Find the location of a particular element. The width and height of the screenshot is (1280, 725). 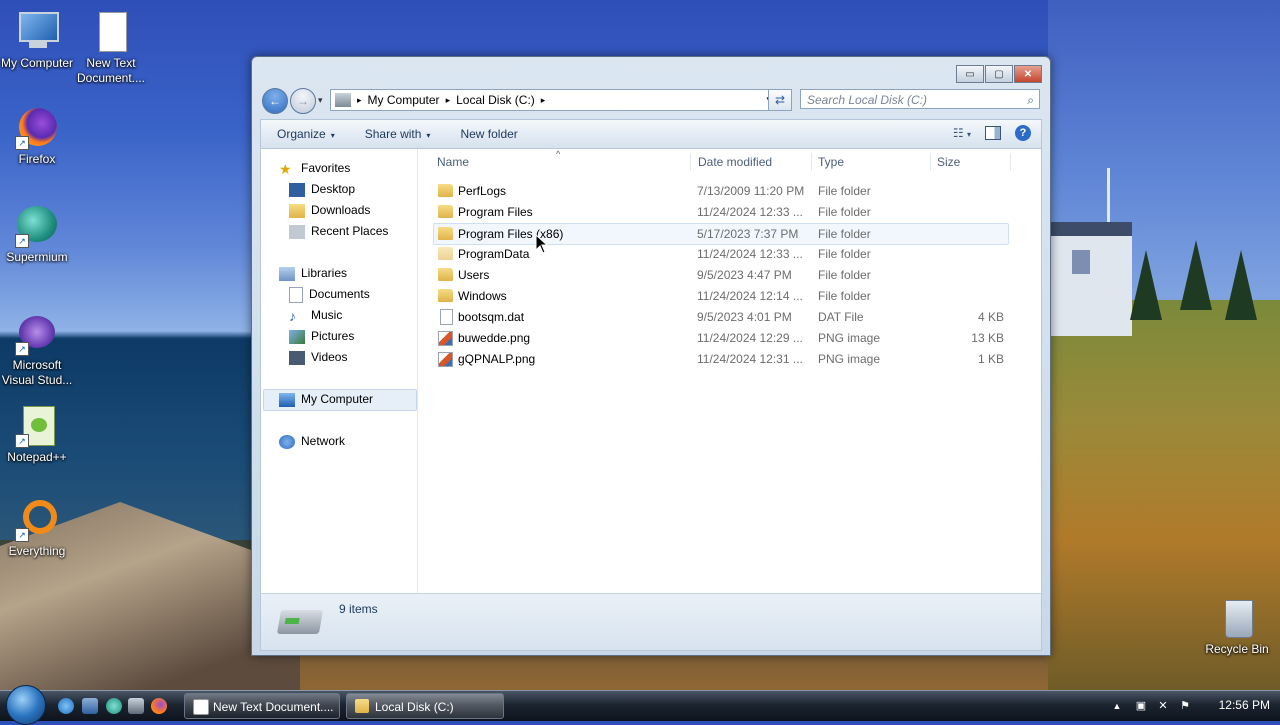

start-button is located at coordinates (26, 705).